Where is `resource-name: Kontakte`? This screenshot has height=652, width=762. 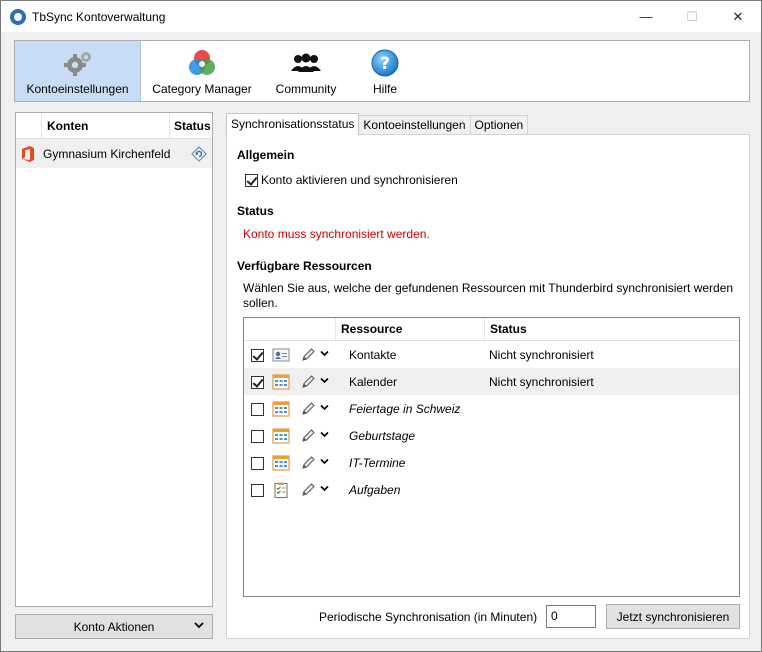 resource-name: Kontakte is located at coordinates (373, 354).